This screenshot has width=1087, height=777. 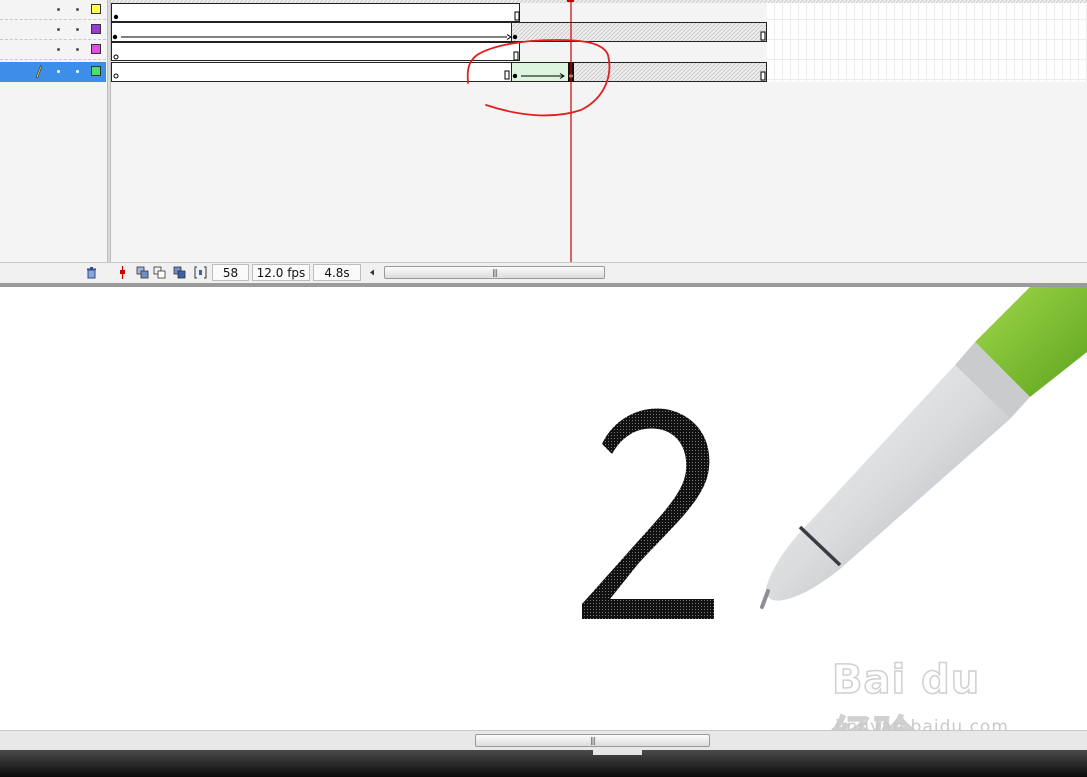 What do you see at coordinates (923, 448) in the screenshot?
I see `pen-illustration` at bounding box center [923, 448].